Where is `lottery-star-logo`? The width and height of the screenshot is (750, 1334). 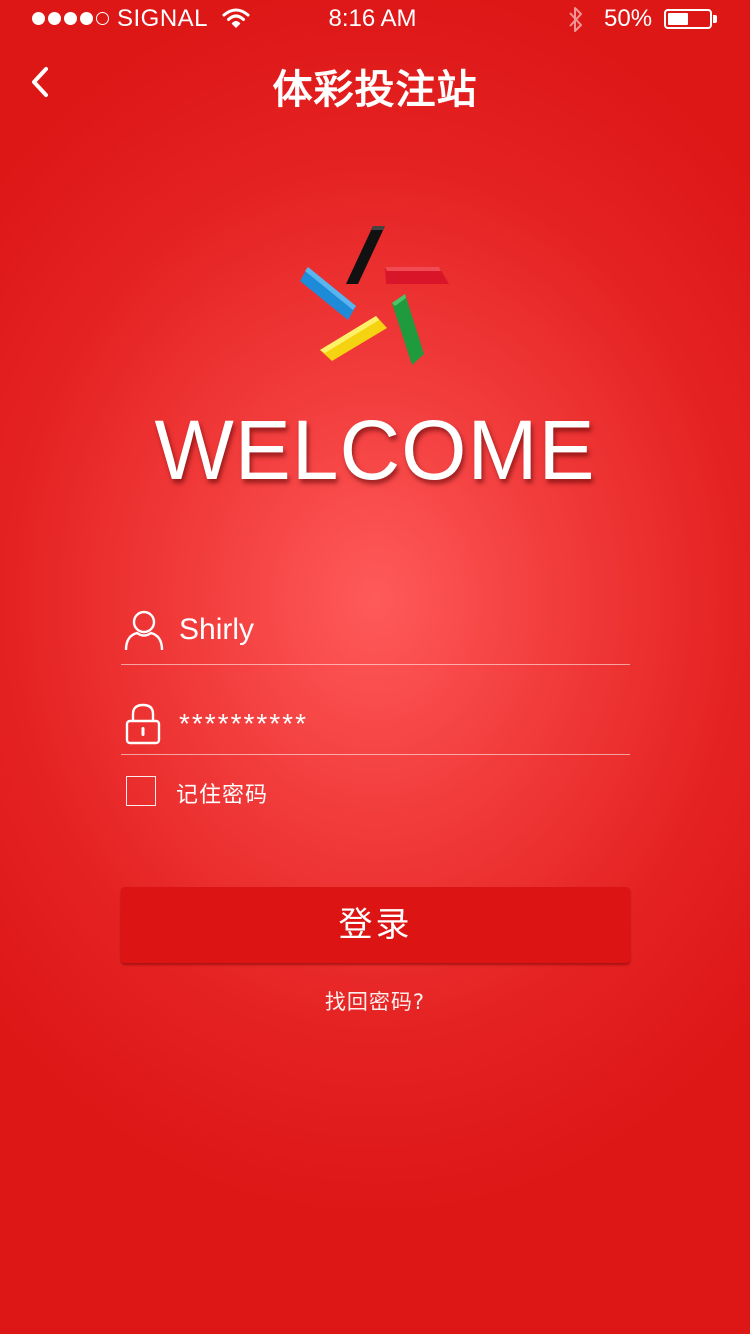
lottery-star-logo is located at coordinates (377, 296).